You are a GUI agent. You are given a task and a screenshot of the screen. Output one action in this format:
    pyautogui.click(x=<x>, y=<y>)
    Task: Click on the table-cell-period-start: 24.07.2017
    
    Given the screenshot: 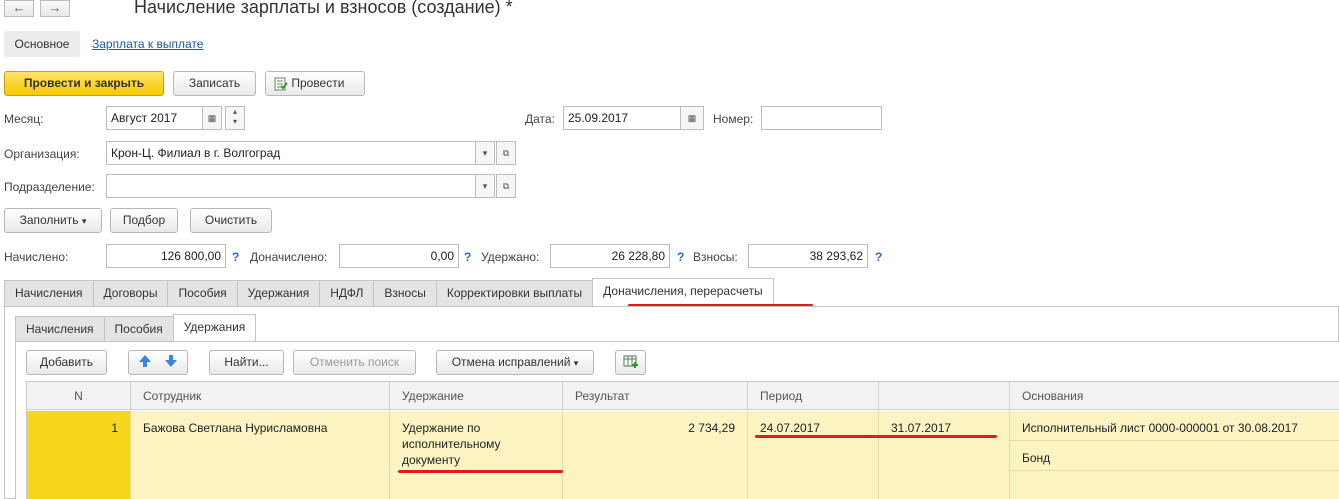 What is the action you would take?
    pyautogui.click(x=813, y=455)
    